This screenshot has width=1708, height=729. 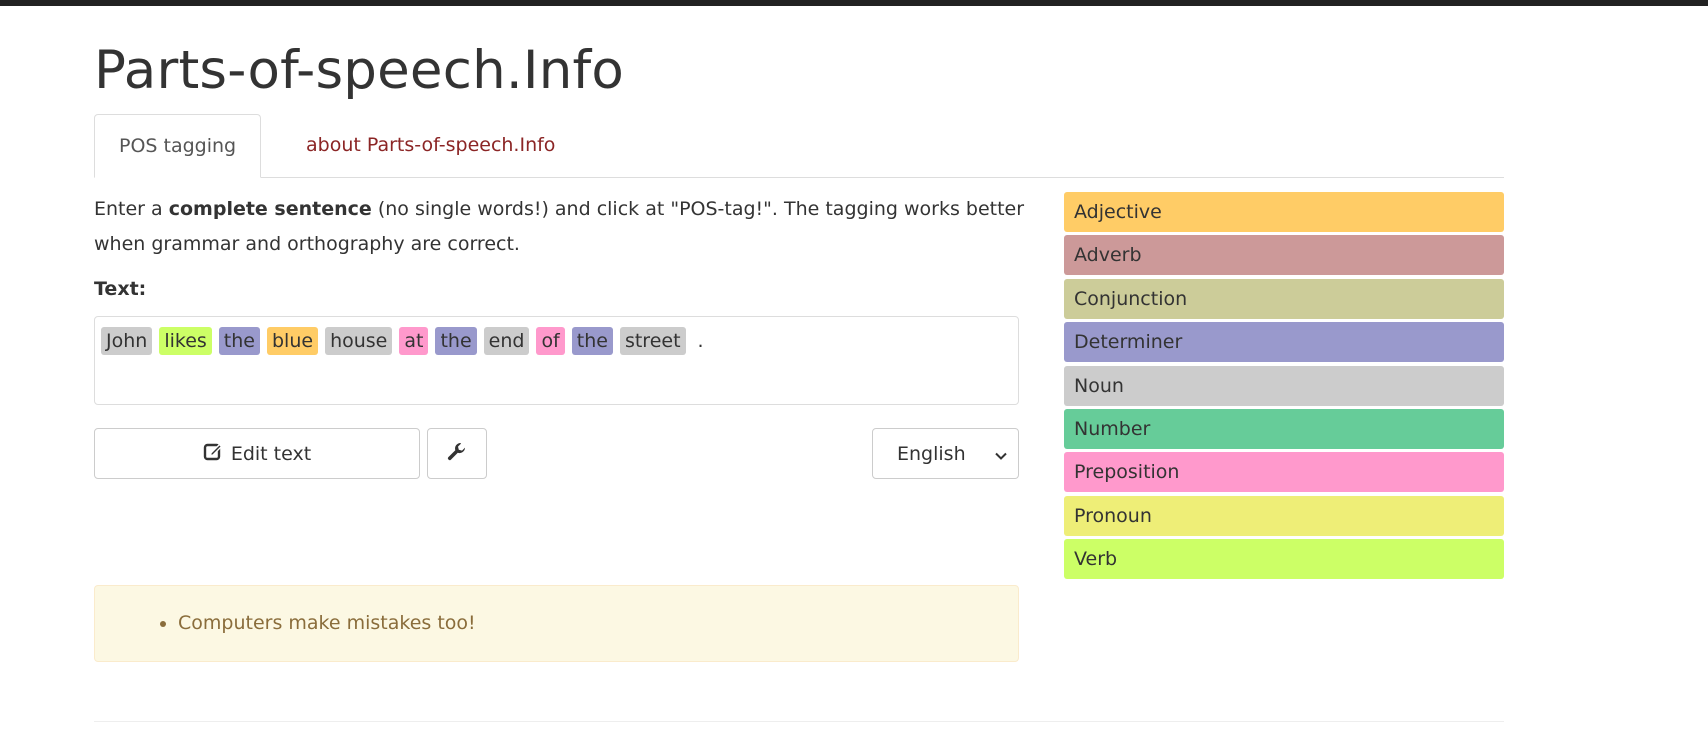 I want to click on nav-tabs: POS tagging about Parts-of-speech.Info, so click(x=799, y=146).